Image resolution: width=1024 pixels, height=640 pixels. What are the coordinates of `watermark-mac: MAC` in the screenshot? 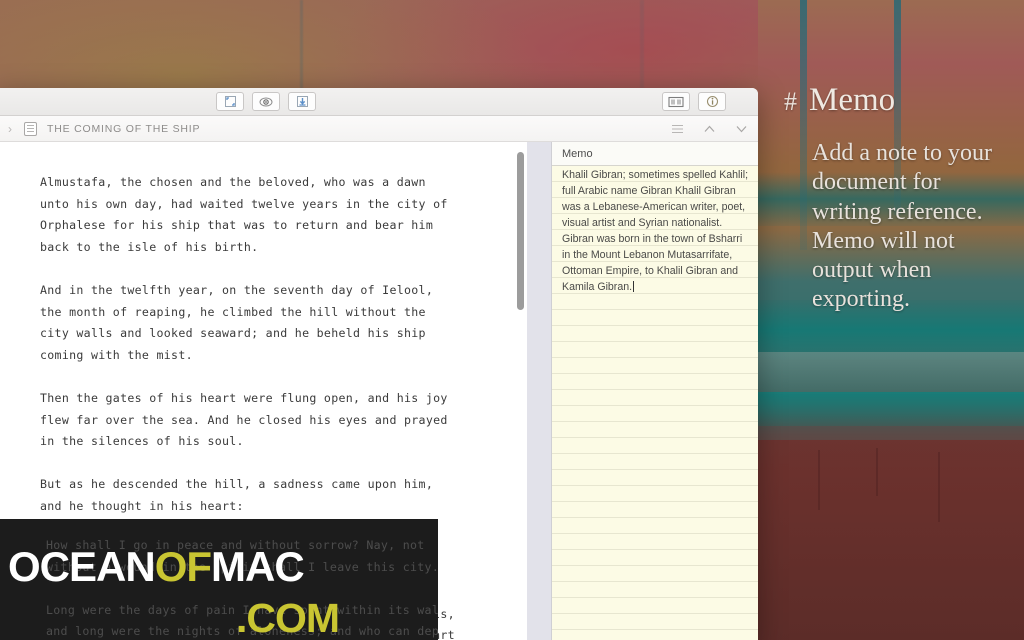 It's located at (258, 566).